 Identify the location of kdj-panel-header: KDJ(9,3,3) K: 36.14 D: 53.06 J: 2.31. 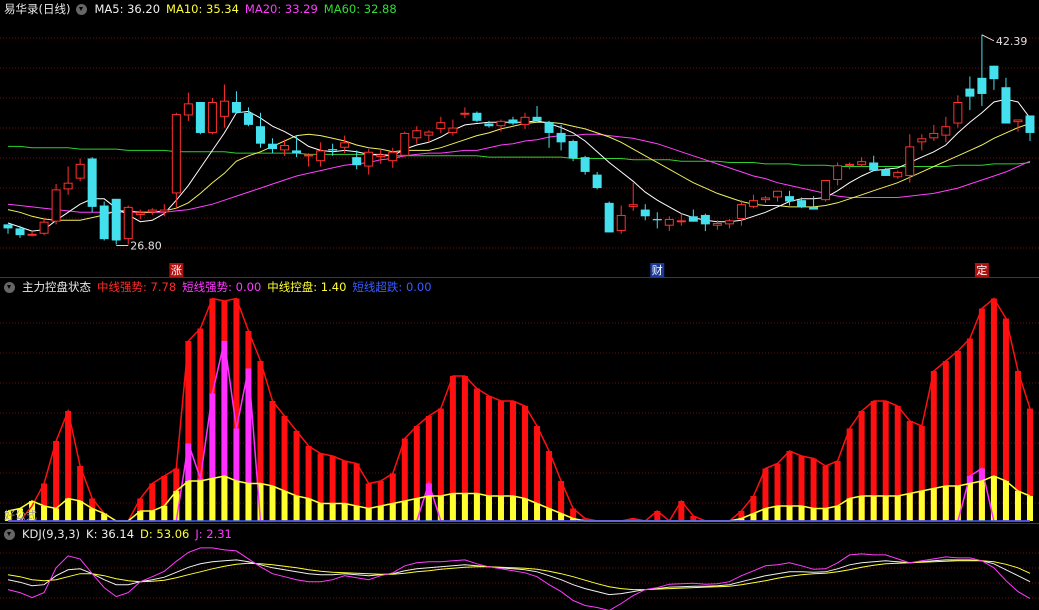
(118, 534).